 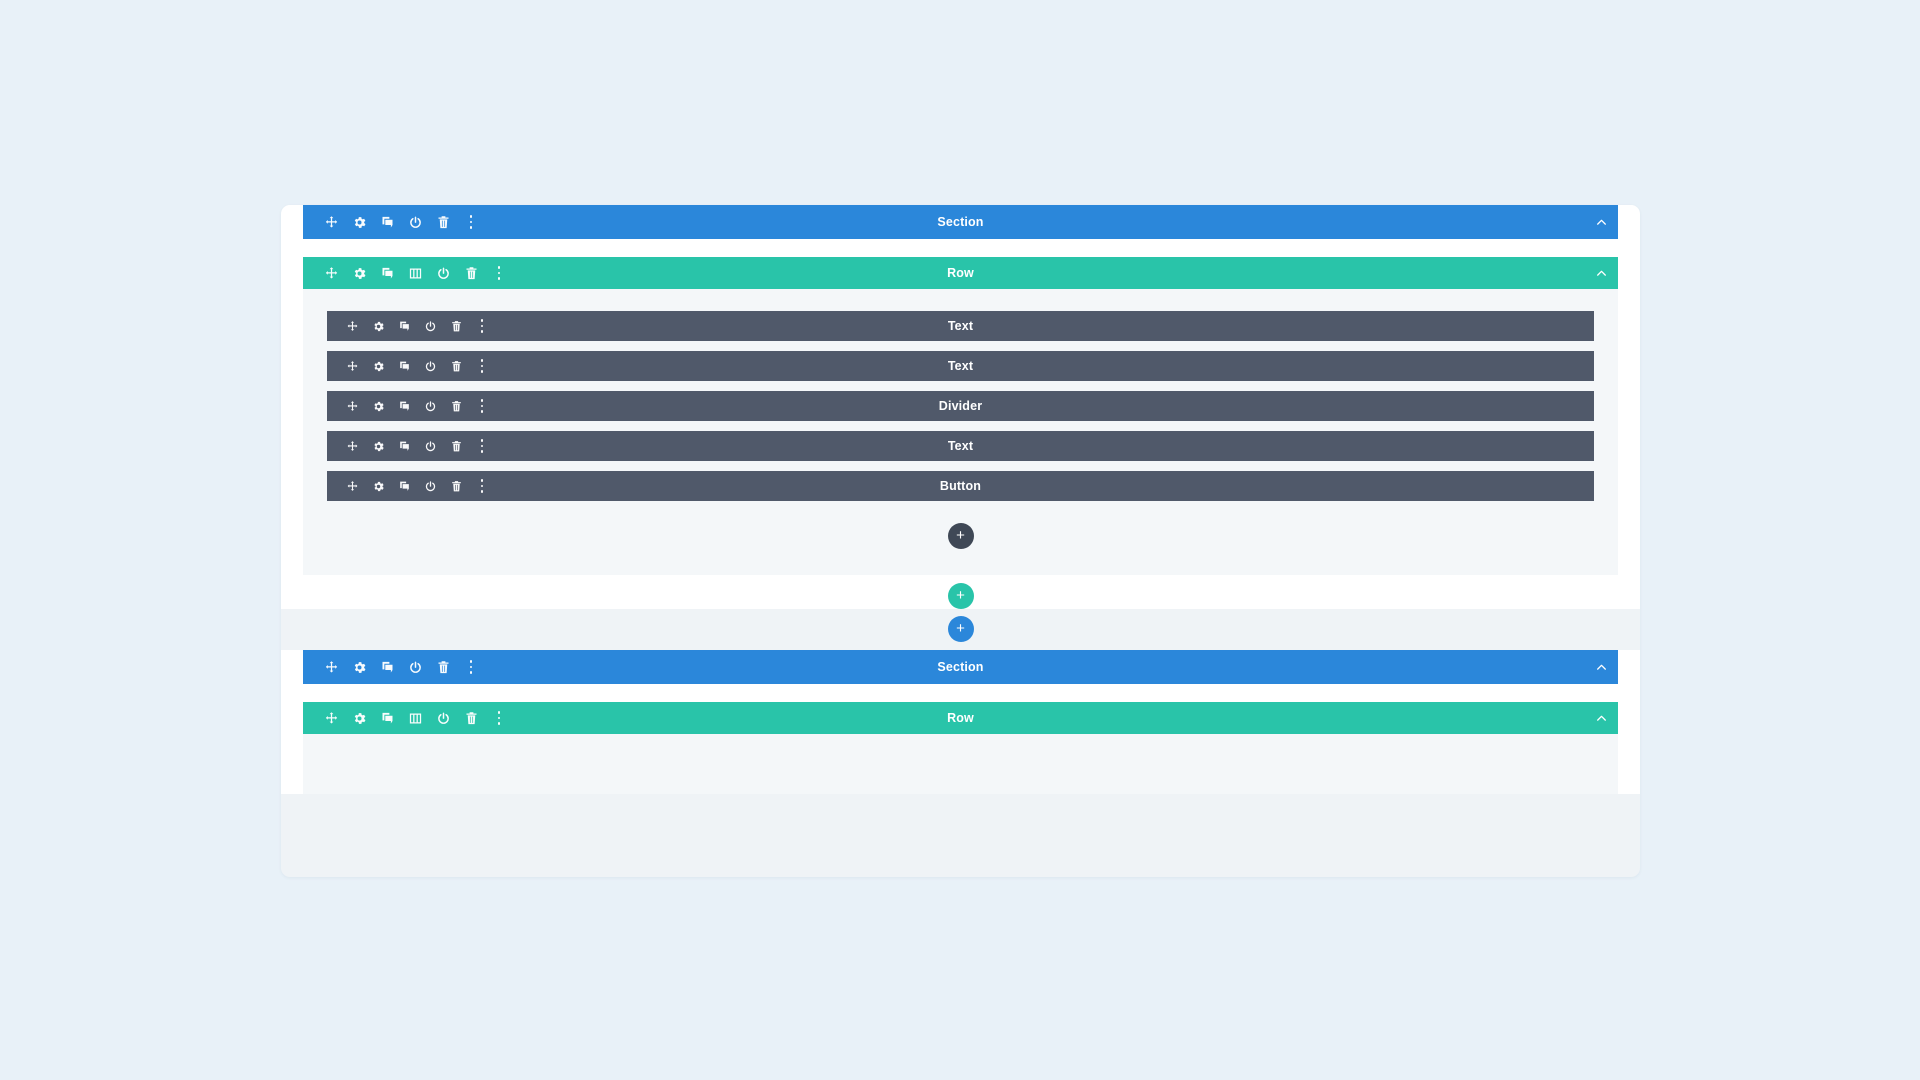 I want to click on module-label: Button, so click(x=960, y=486).